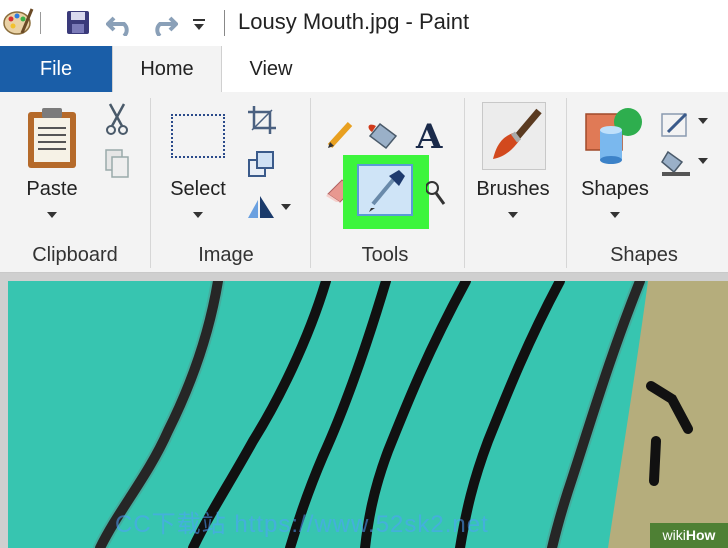 Image resolution: width=728 pixels, height=548 pixels. What do you see at coordinates (517, 133) in the screenshot?
I see `brush-icon` at bounding box center [517, 133].